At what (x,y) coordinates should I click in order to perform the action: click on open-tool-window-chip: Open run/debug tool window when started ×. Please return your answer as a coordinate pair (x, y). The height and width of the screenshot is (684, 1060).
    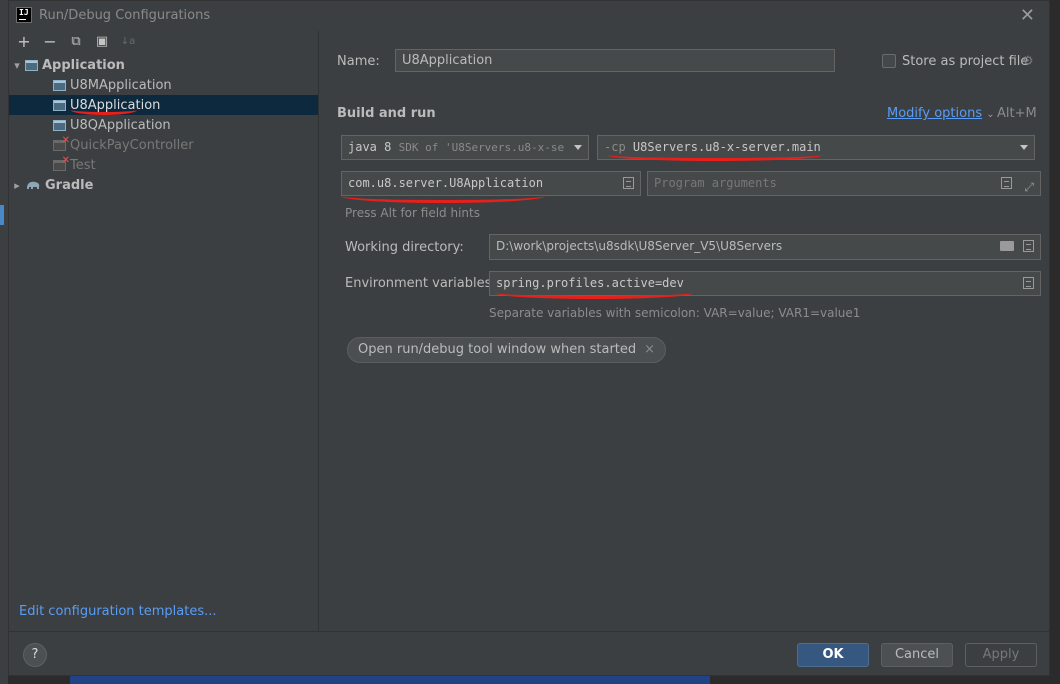
    Looking at the image, I should click on (507, 350).